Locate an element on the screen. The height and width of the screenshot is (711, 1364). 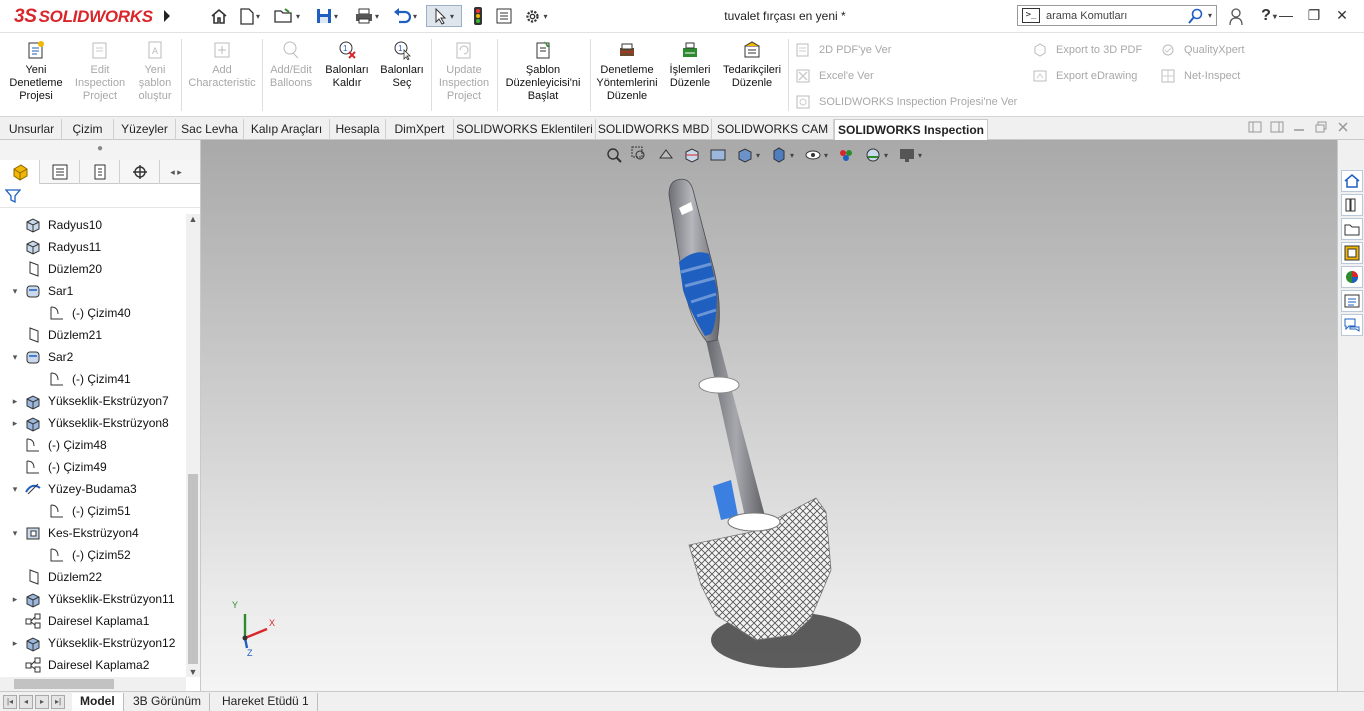
tile-right-icon is located at coordinates (1277, 127).